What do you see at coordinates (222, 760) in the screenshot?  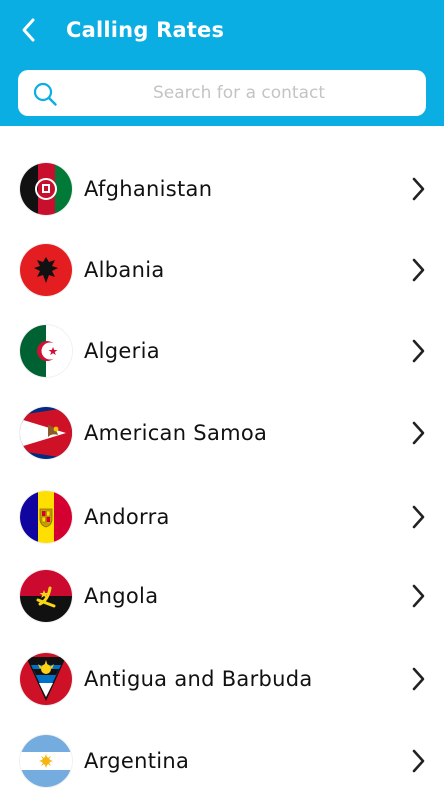 I see `list-item-argentina: Argentina` at bounding box center [222, 760].